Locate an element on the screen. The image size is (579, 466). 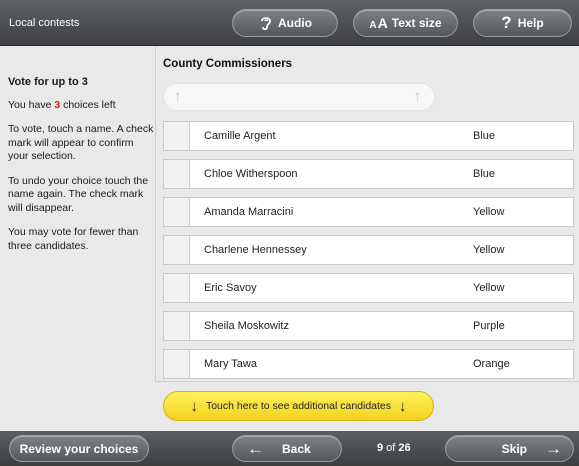
skip-button: Skip → is located at coordinates (509, 448).